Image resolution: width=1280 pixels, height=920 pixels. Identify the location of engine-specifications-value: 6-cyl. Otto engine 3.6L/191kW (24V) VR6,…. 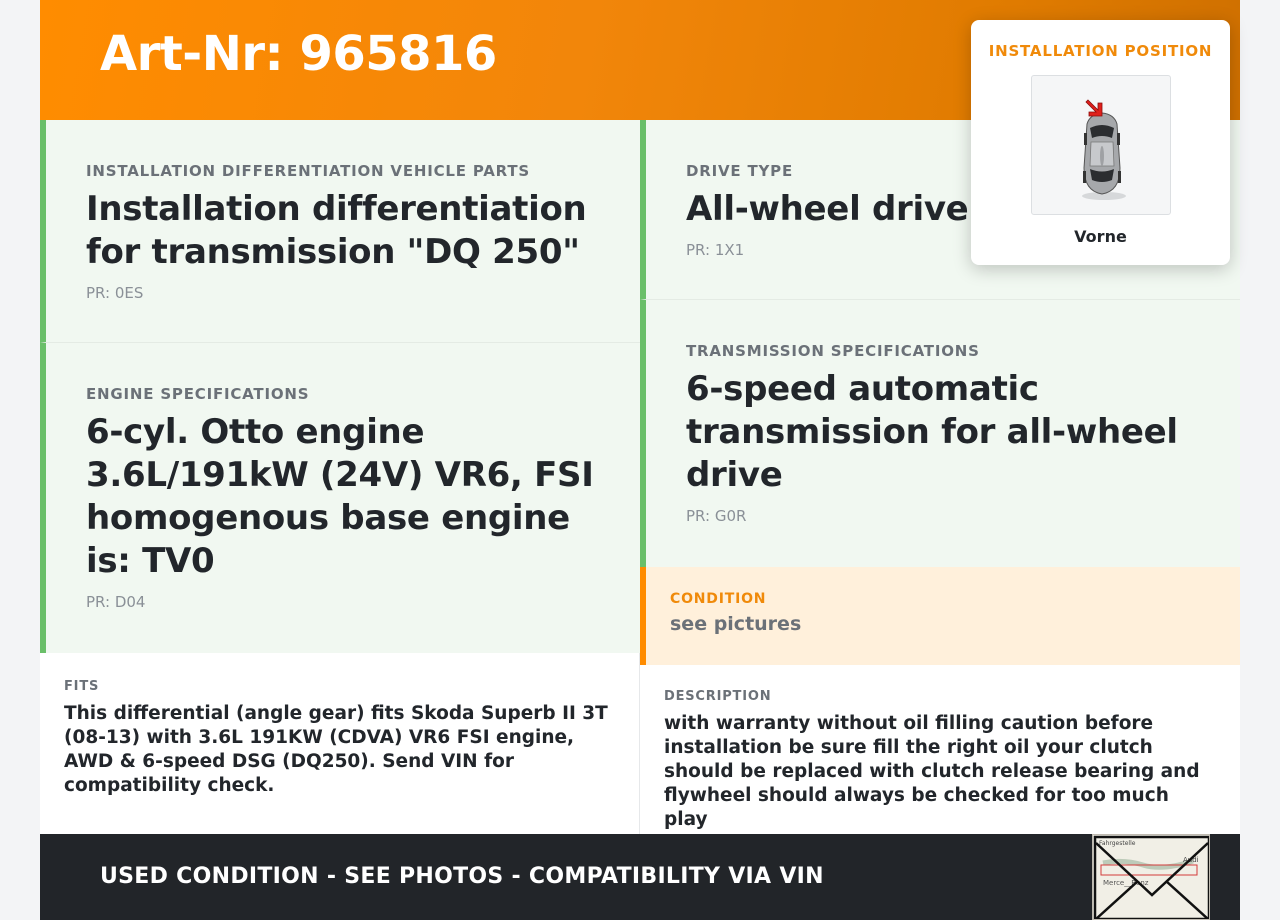
(340, 496).